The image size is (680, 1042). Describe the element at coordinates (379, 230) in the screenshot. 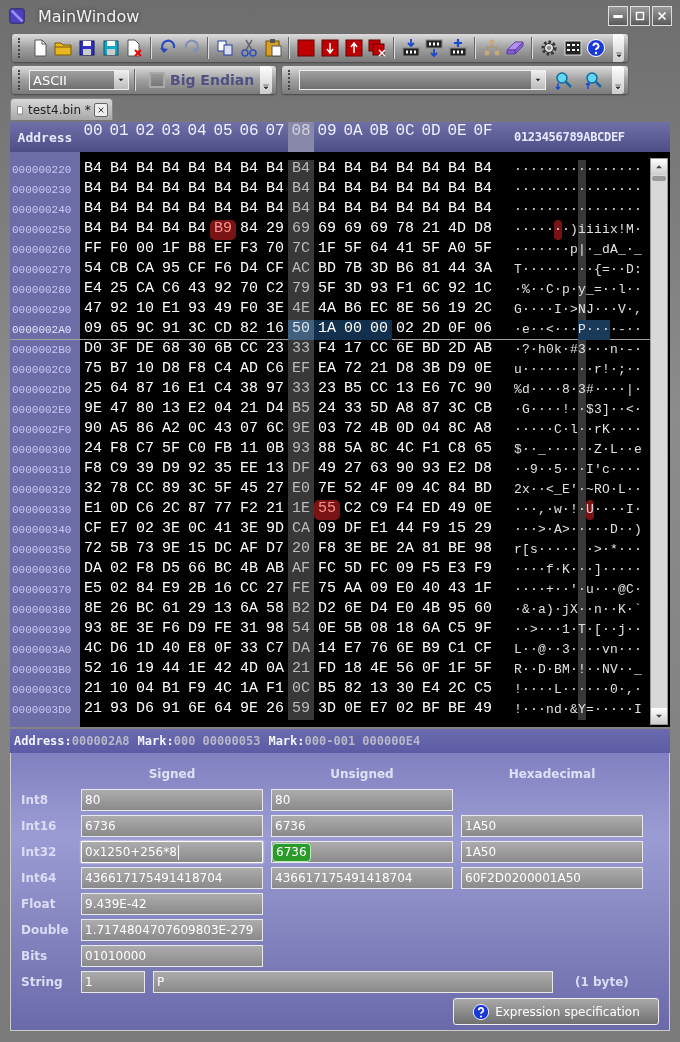

I see `hex-byte: 69` at that location.